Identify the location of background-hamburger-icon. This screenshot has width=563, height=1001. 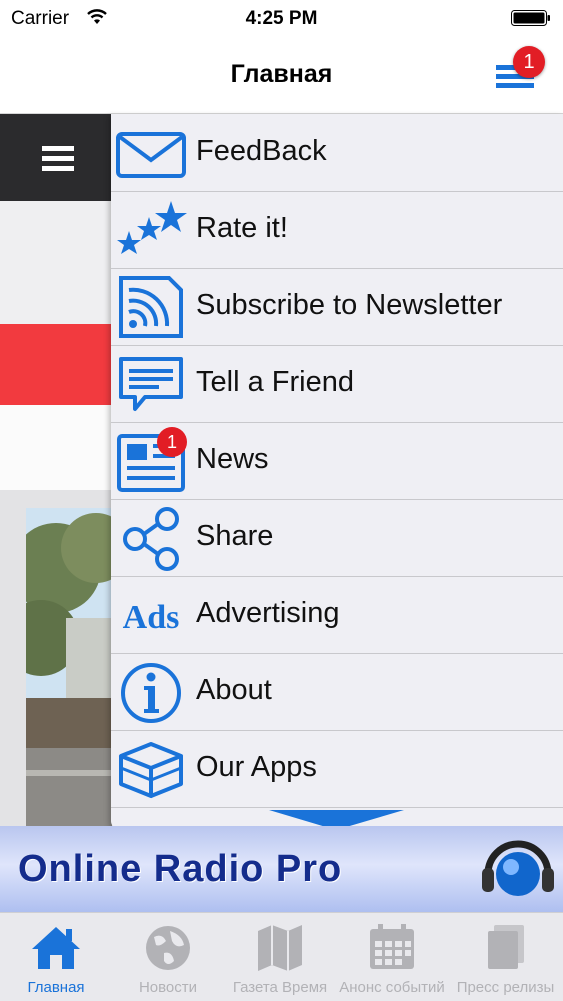
(58, 159).